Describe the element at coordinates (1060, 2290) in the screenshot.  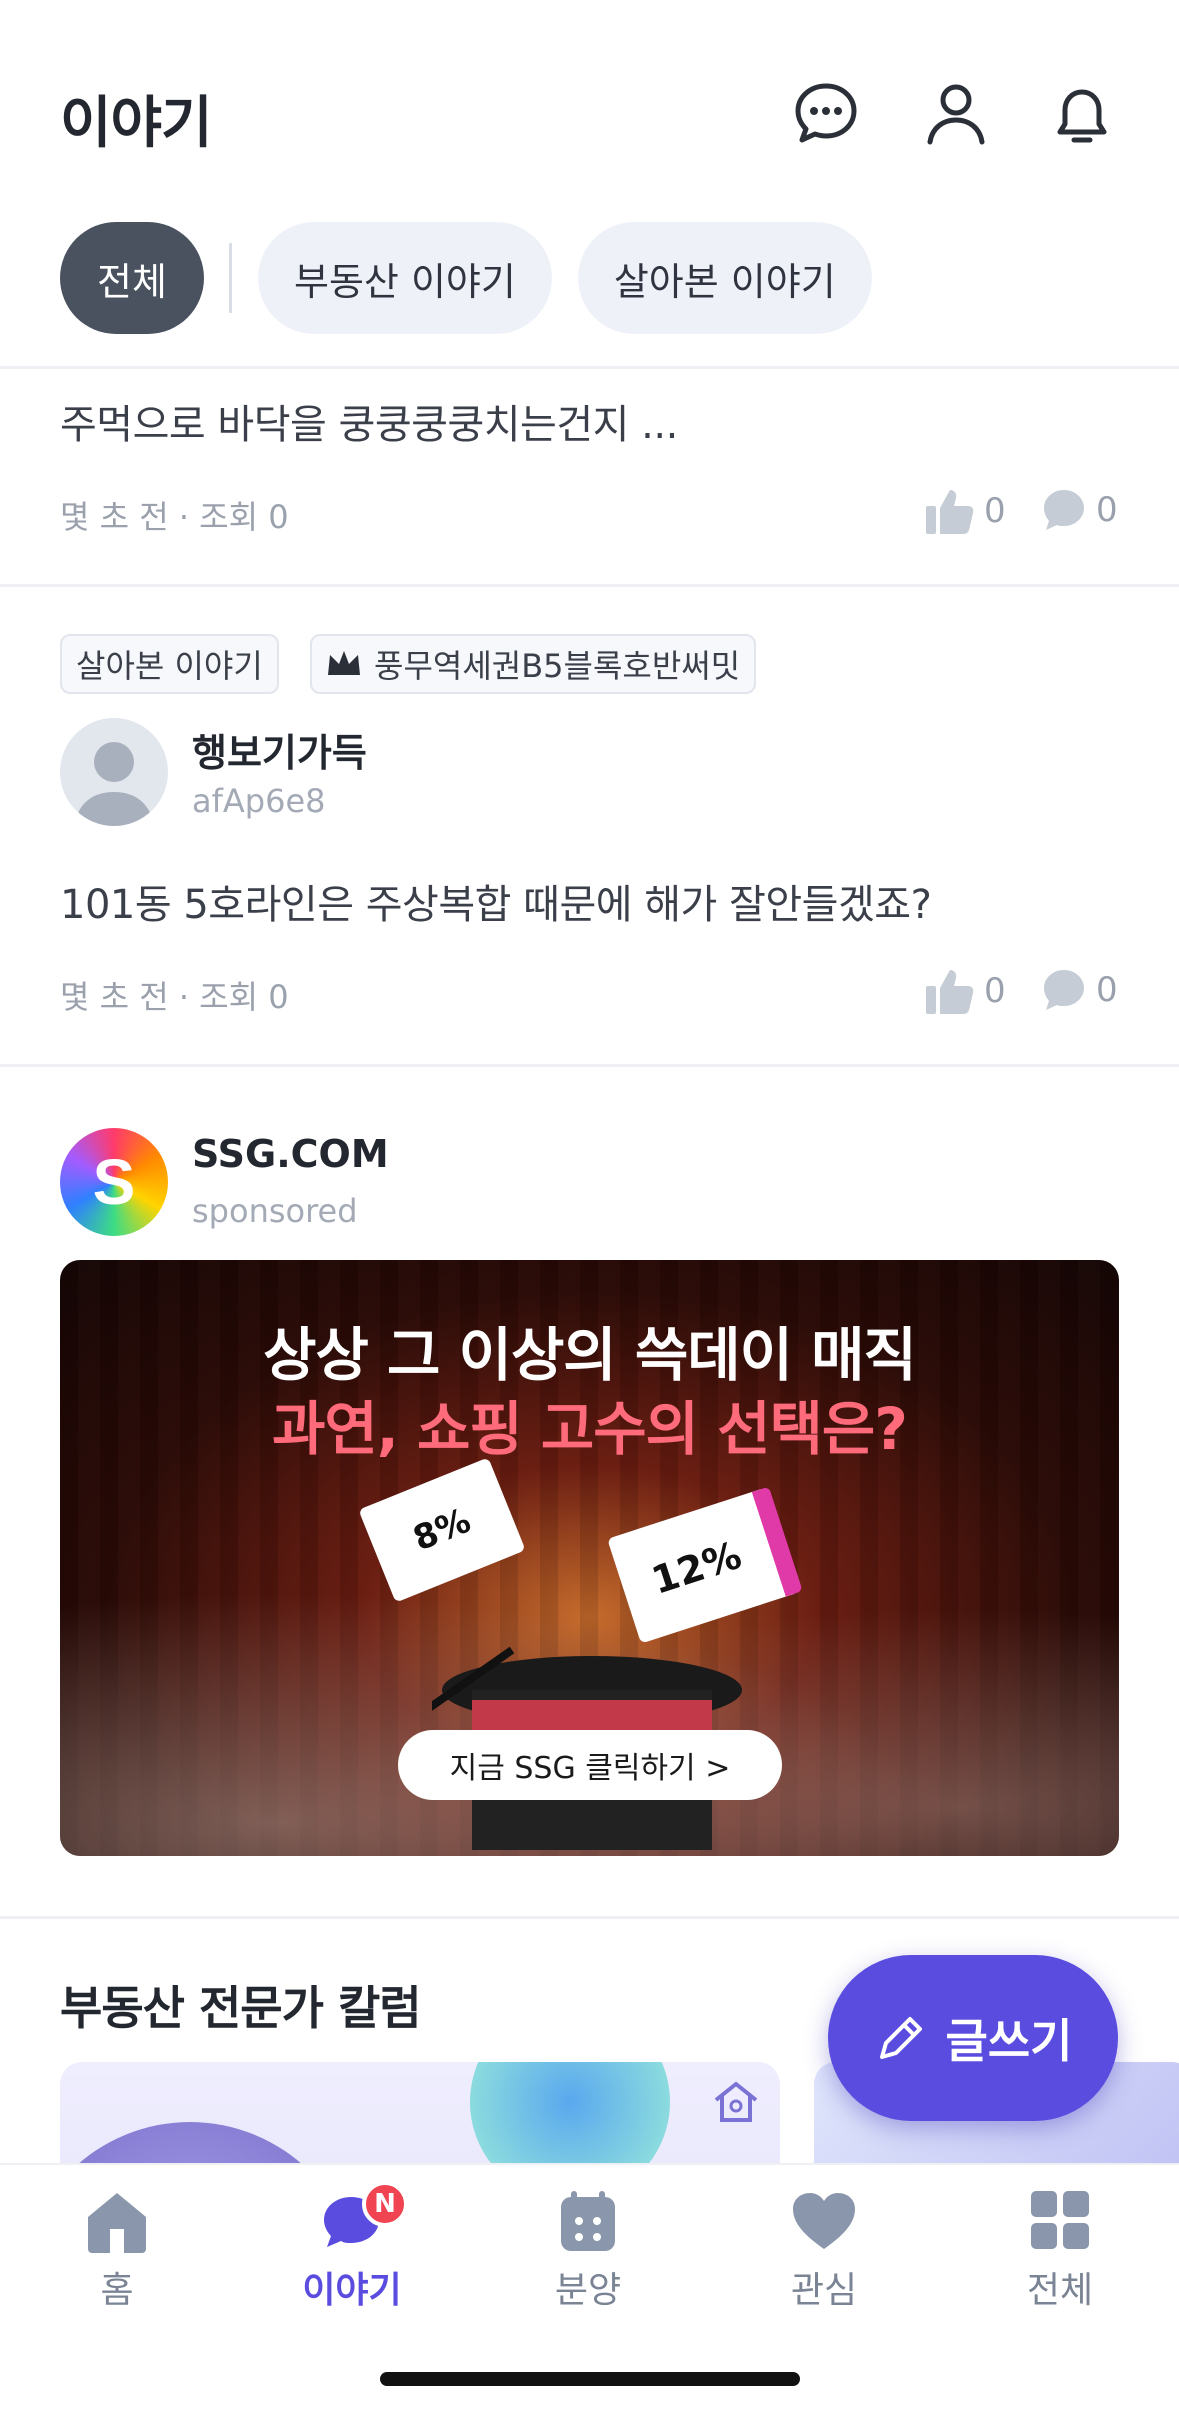
I see `nav-label: 전체` at that location.